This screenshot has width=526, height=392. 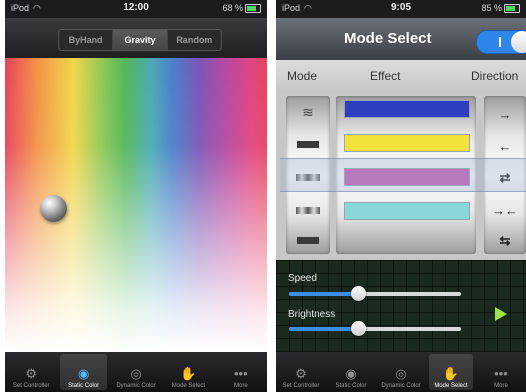 I want to click on direction-option: ⇆, so click(x=505, y=241).